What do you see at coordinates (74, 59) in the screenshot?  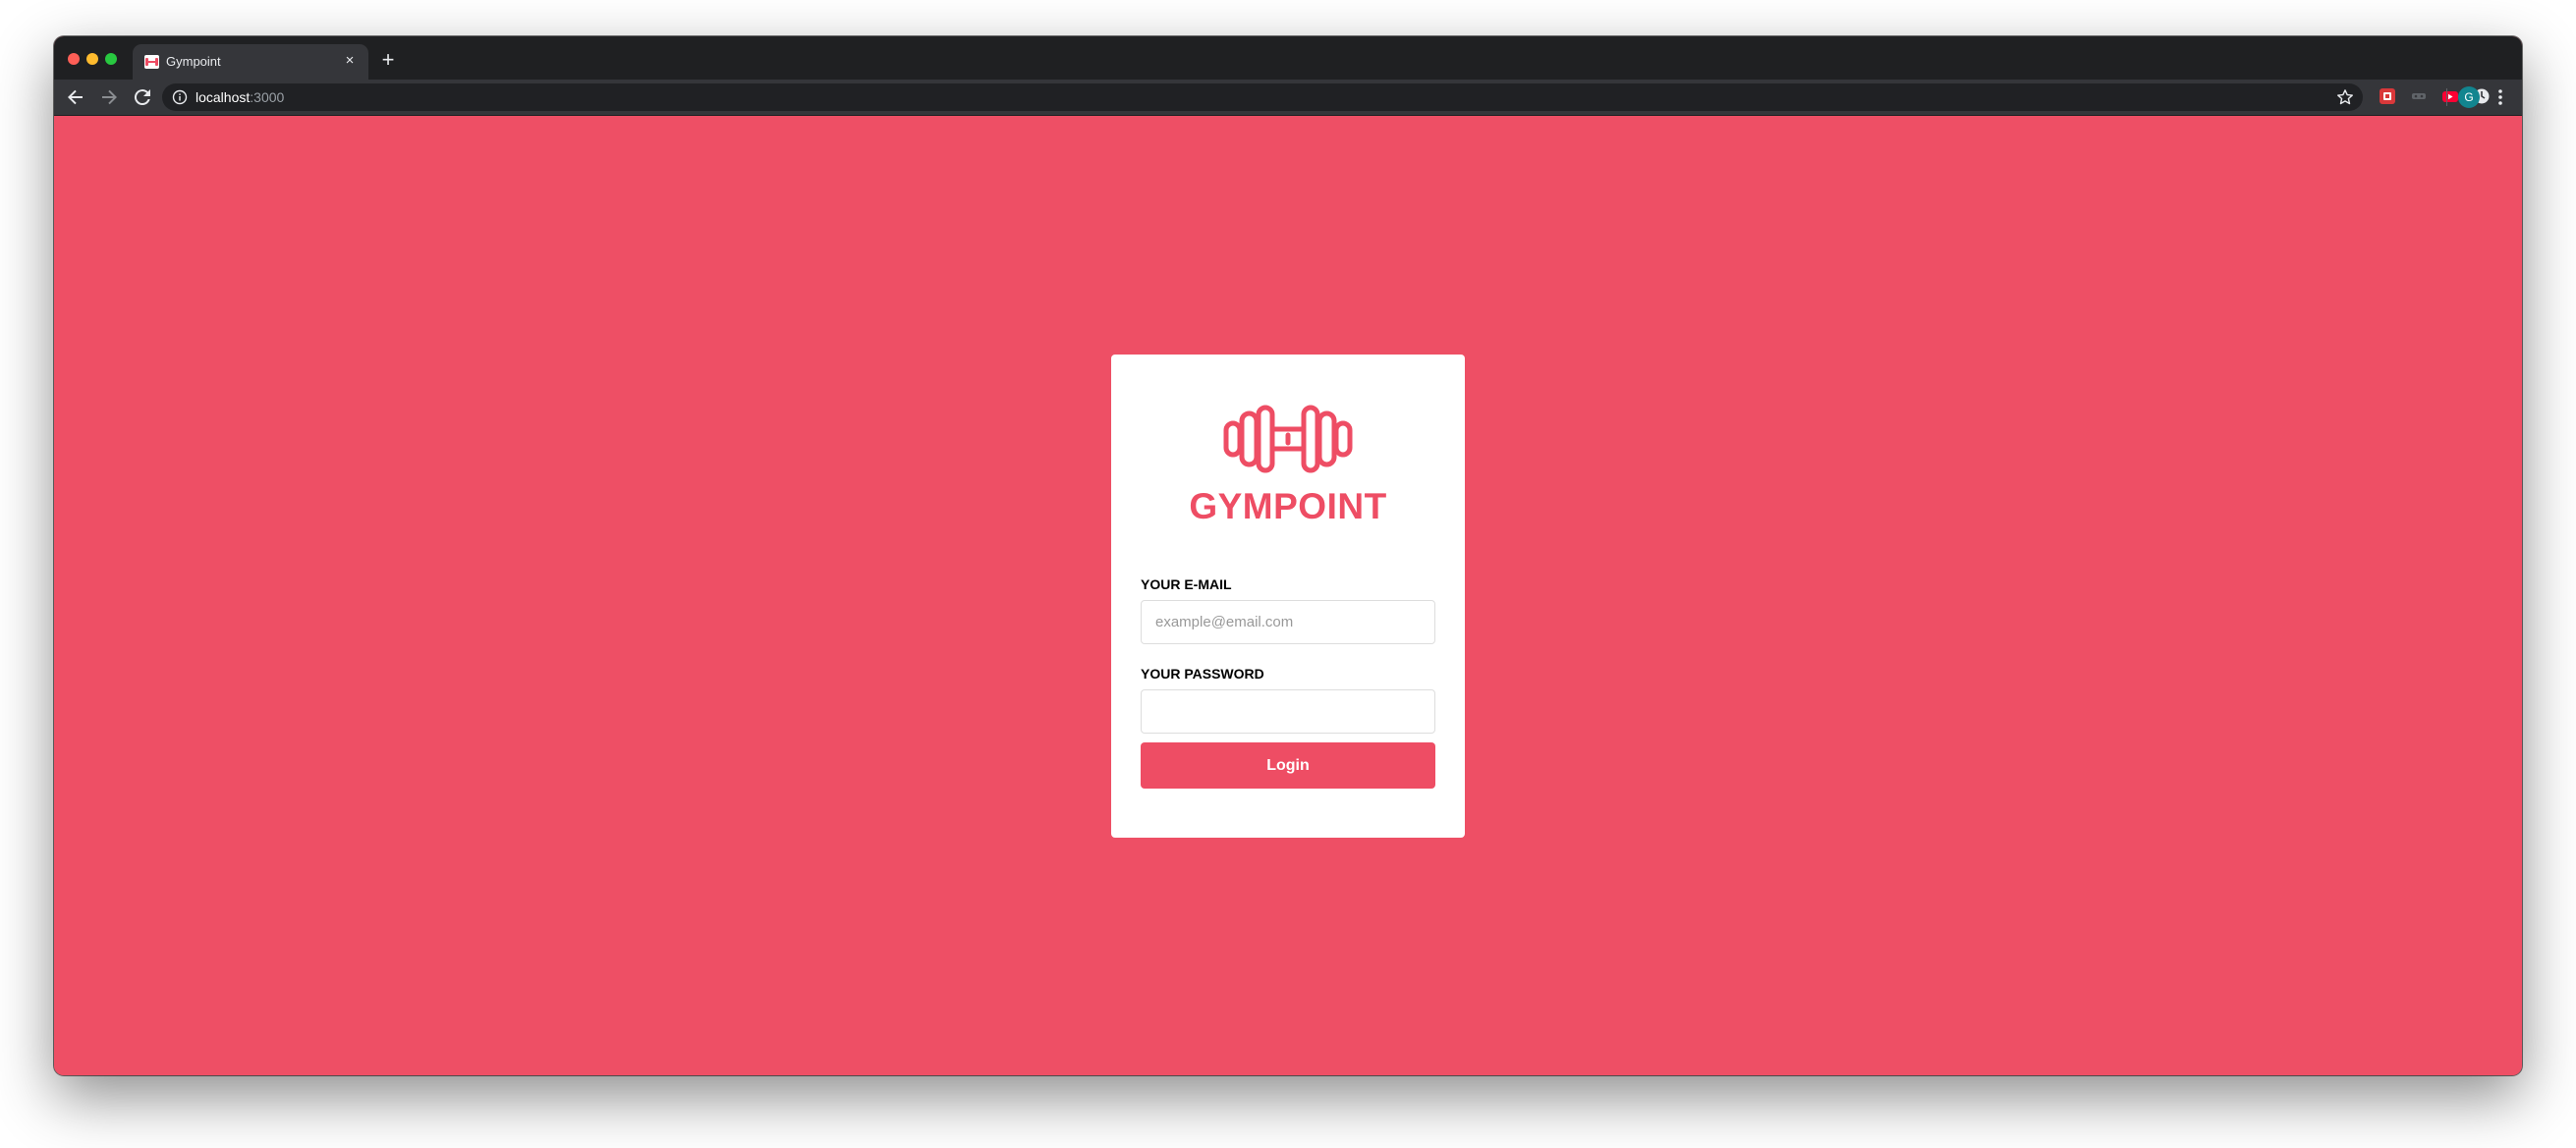 I see `close-window-button` at bounding box center [74, 59].